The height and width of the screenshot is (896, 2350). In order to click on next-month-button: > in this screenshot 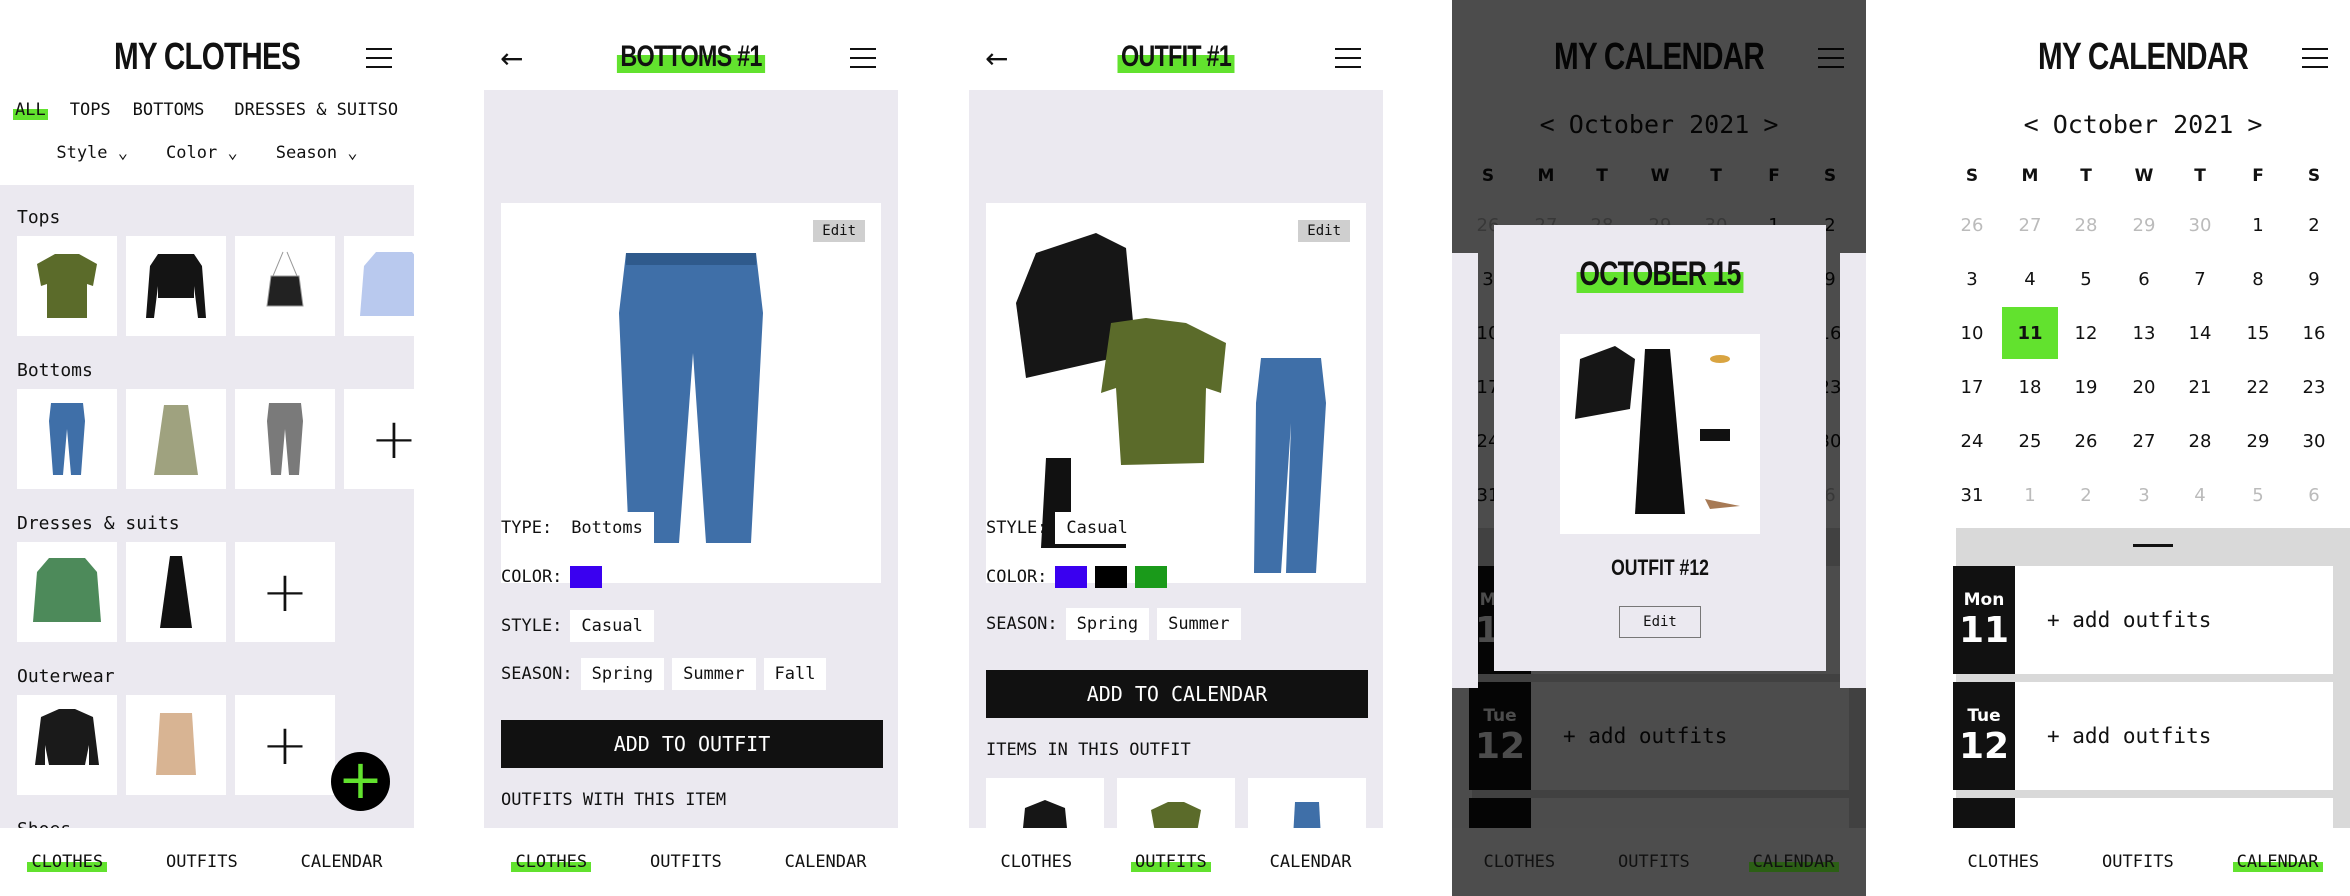, I will do `click(2254, 124)`.